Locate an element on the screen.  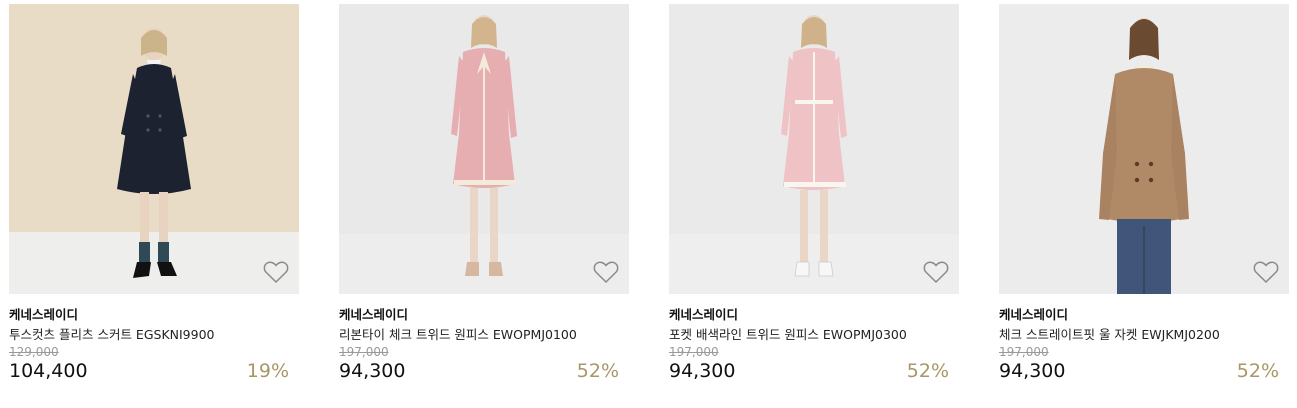
sale-price: 104,400 is located at coordinates (48, 371).